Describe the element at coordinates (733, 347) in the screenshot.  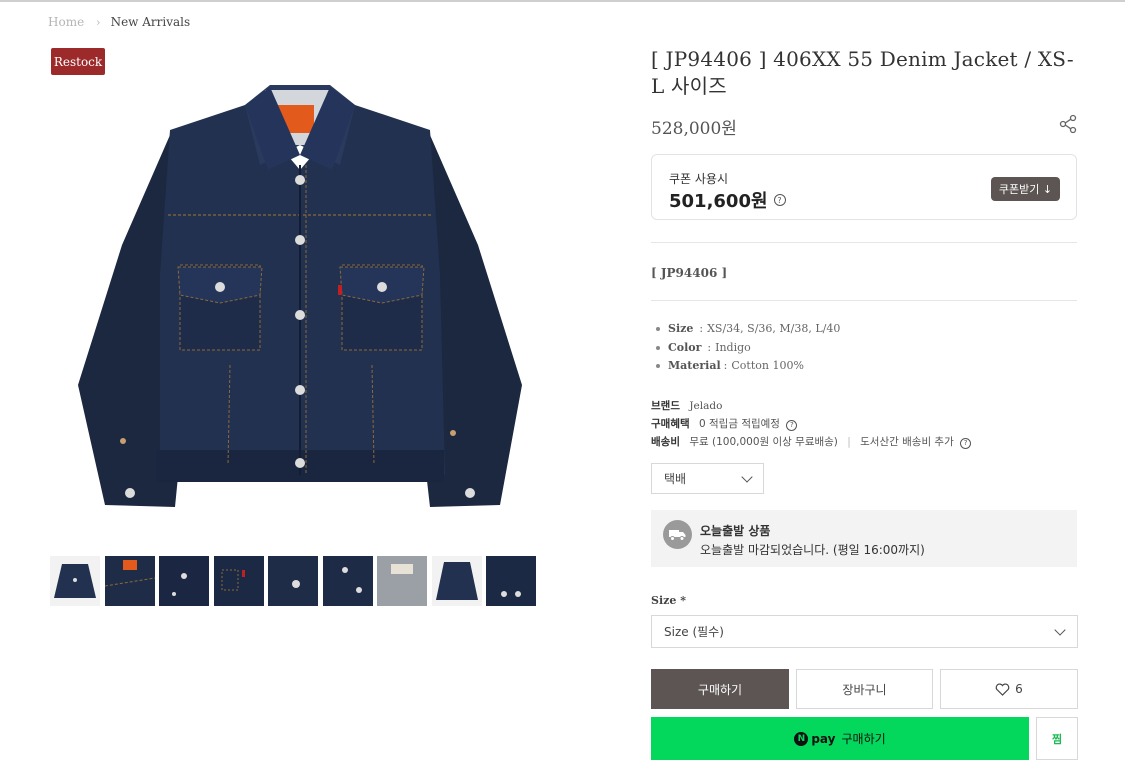
I see `spec-value: Indigo` at that location.